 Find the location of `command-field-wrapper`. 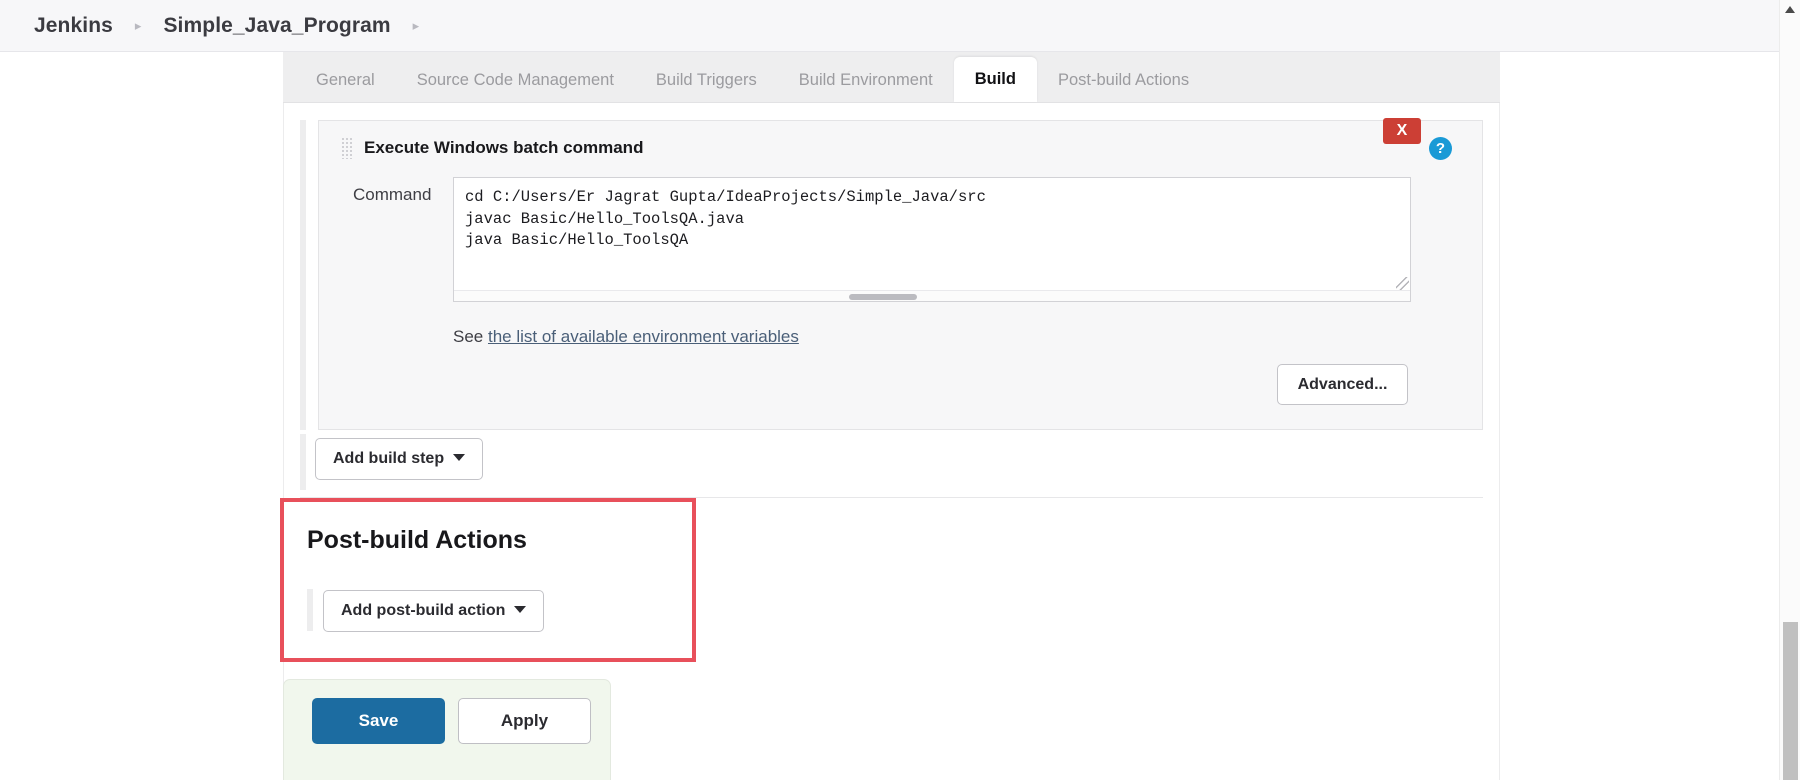

command-field-wrapper is located at coordinates (932, 239).